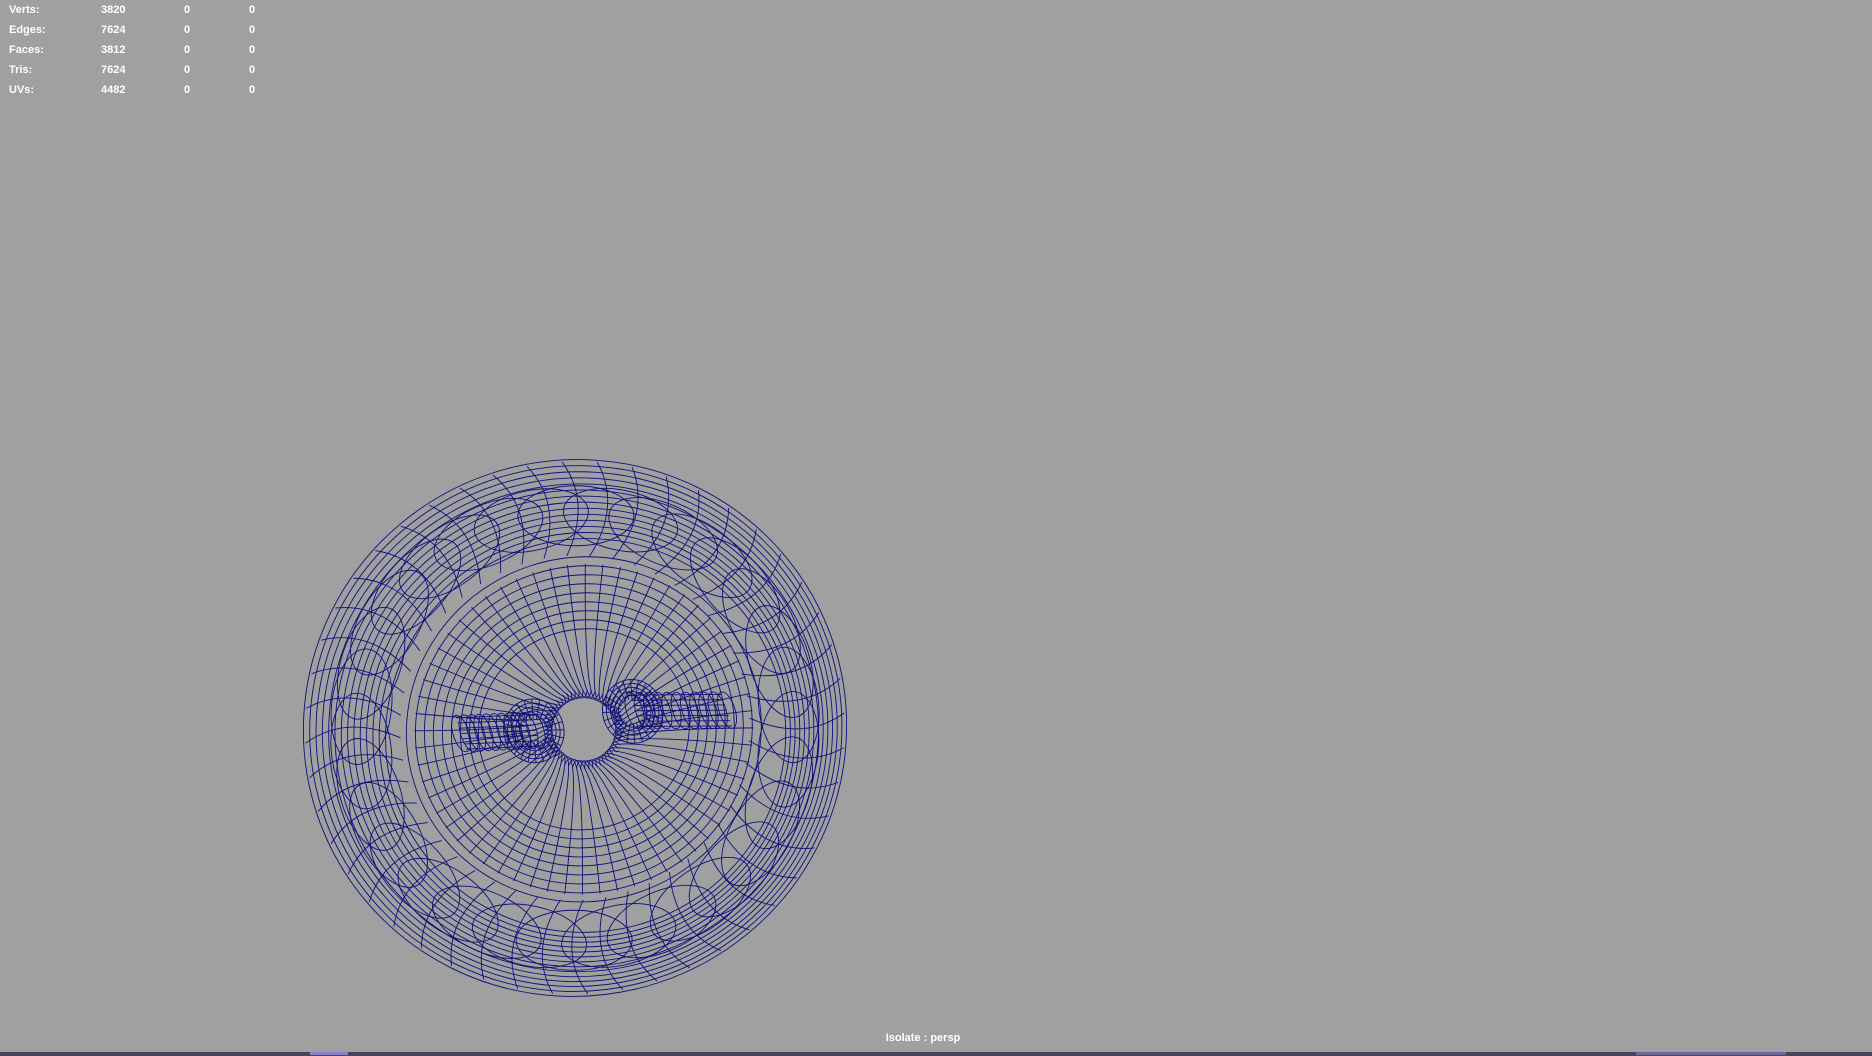 This screenshot has width=1872, height=1056. Describe the element at coordinates (923, 1038) in the screenshot. I see `isolate-camera-label: Isolate : persp` at that location.